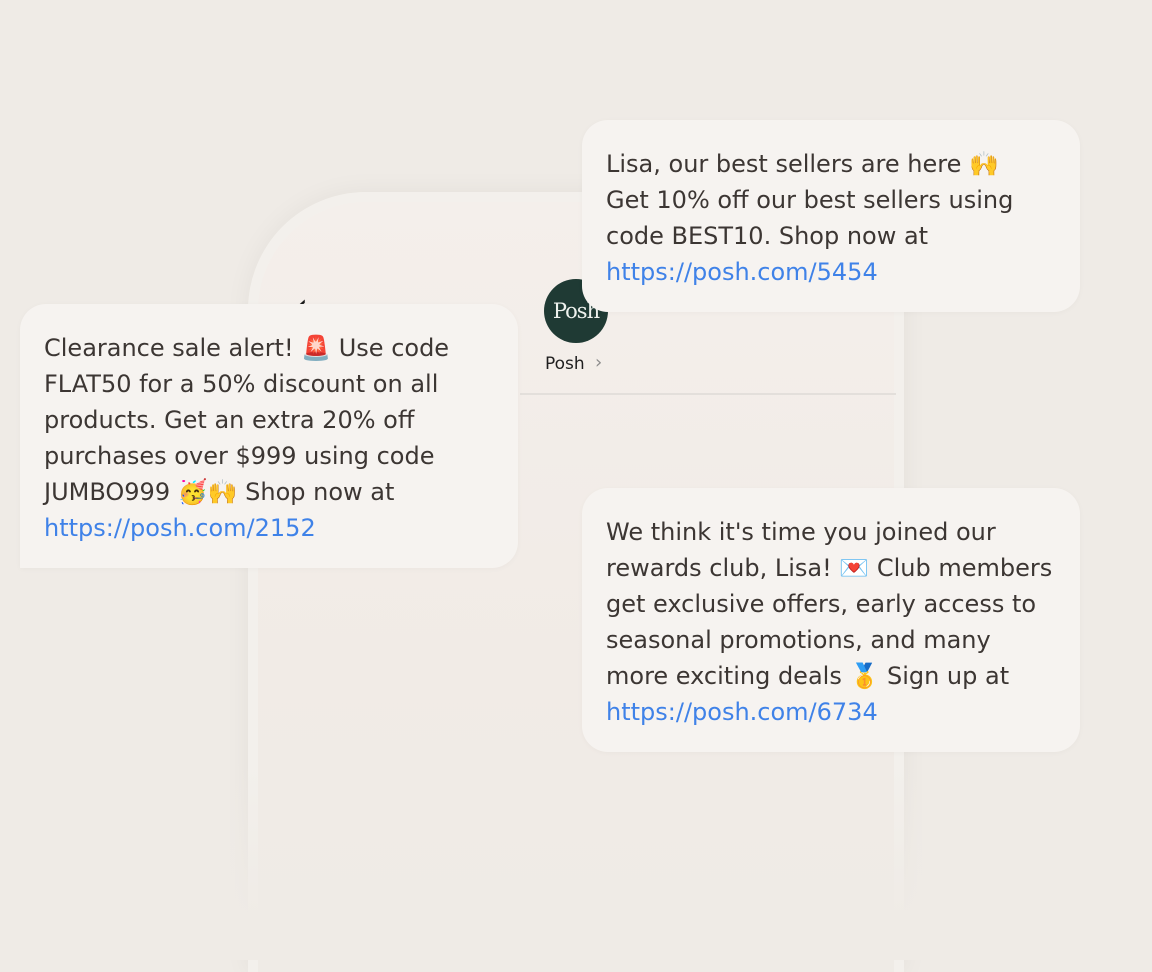  I want to click on message-line: purchases over $999 using code, so click(239, 456).